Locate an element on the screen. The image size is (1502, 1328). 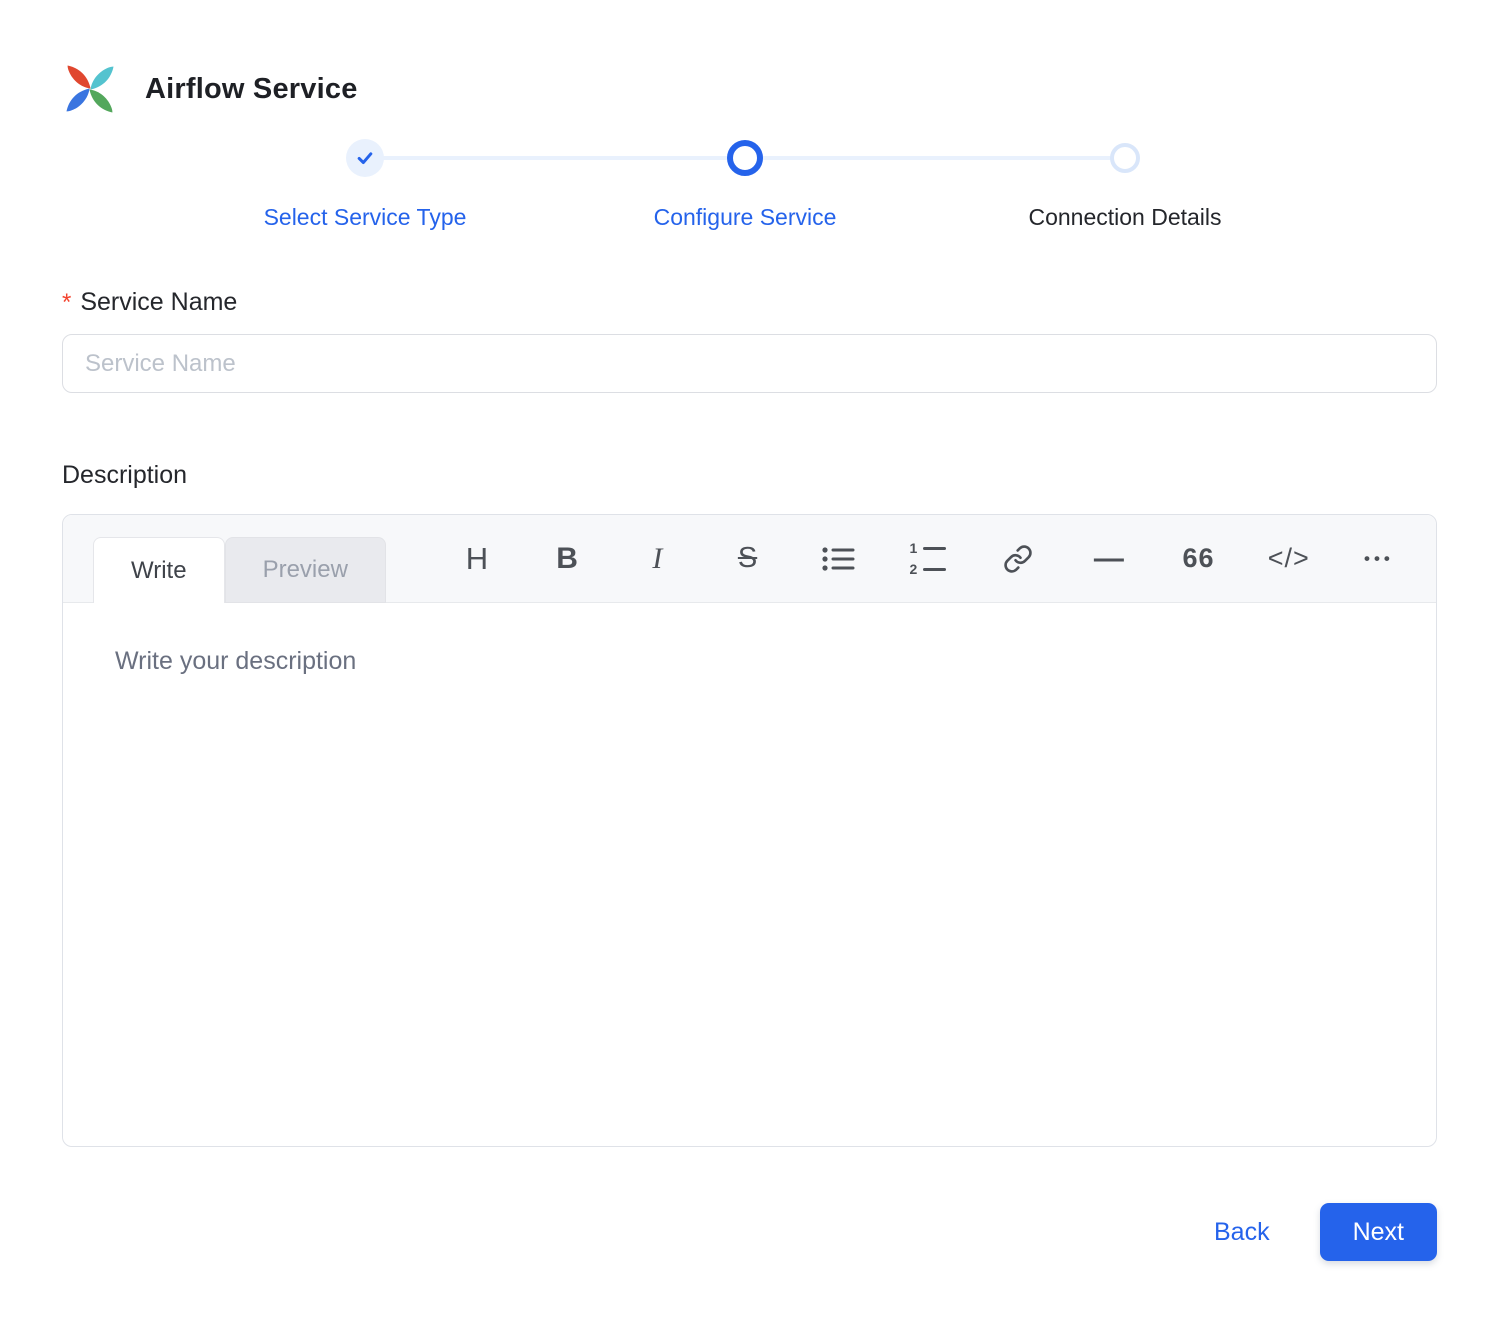
toolbar-horizontal-rule-button: — is located at coordinates (1108, 559).